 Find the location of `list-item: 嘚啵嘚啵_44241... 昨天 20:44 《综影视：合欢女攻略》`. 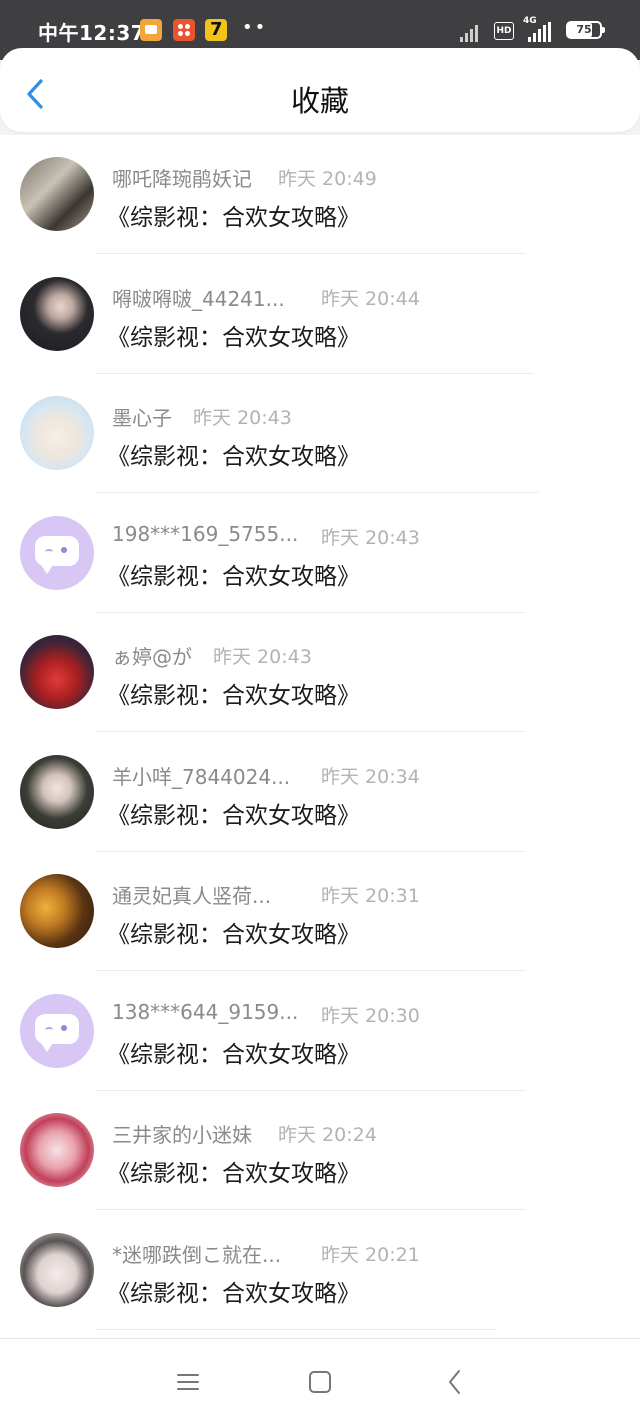

list-item: 嘚啵嘚啵_44241... 昨天 20:44 《综影视：合欢女攻略》 is located at coordinates (320, 314).